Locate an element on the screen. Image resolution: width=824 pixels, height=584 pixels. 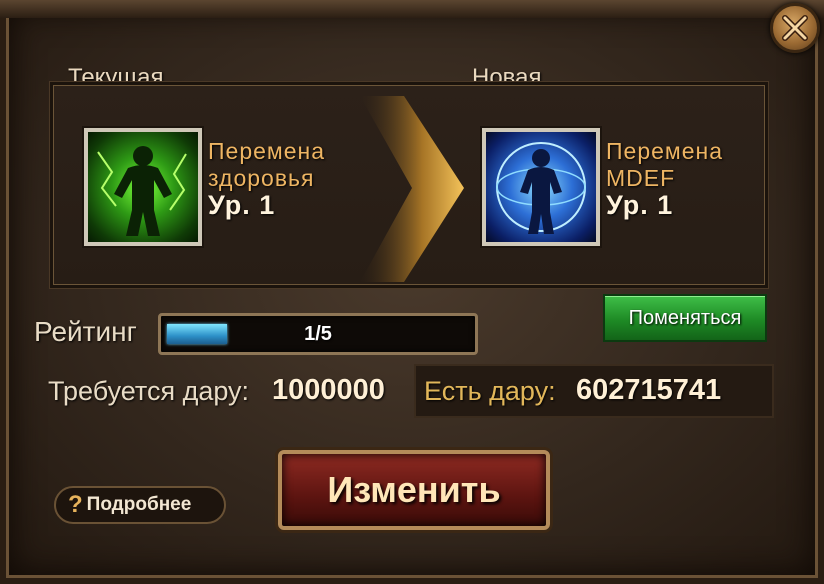
required-label: Требуется дару: is located at coordinates (149, 391).